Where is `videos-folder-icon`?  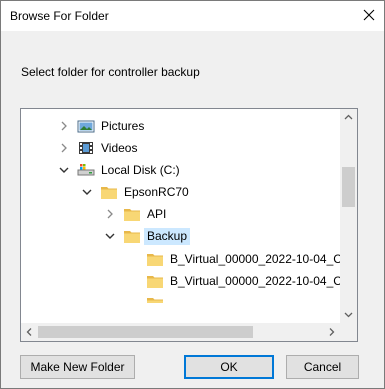 videos-folder-icon is located at coordinates (86, 148).